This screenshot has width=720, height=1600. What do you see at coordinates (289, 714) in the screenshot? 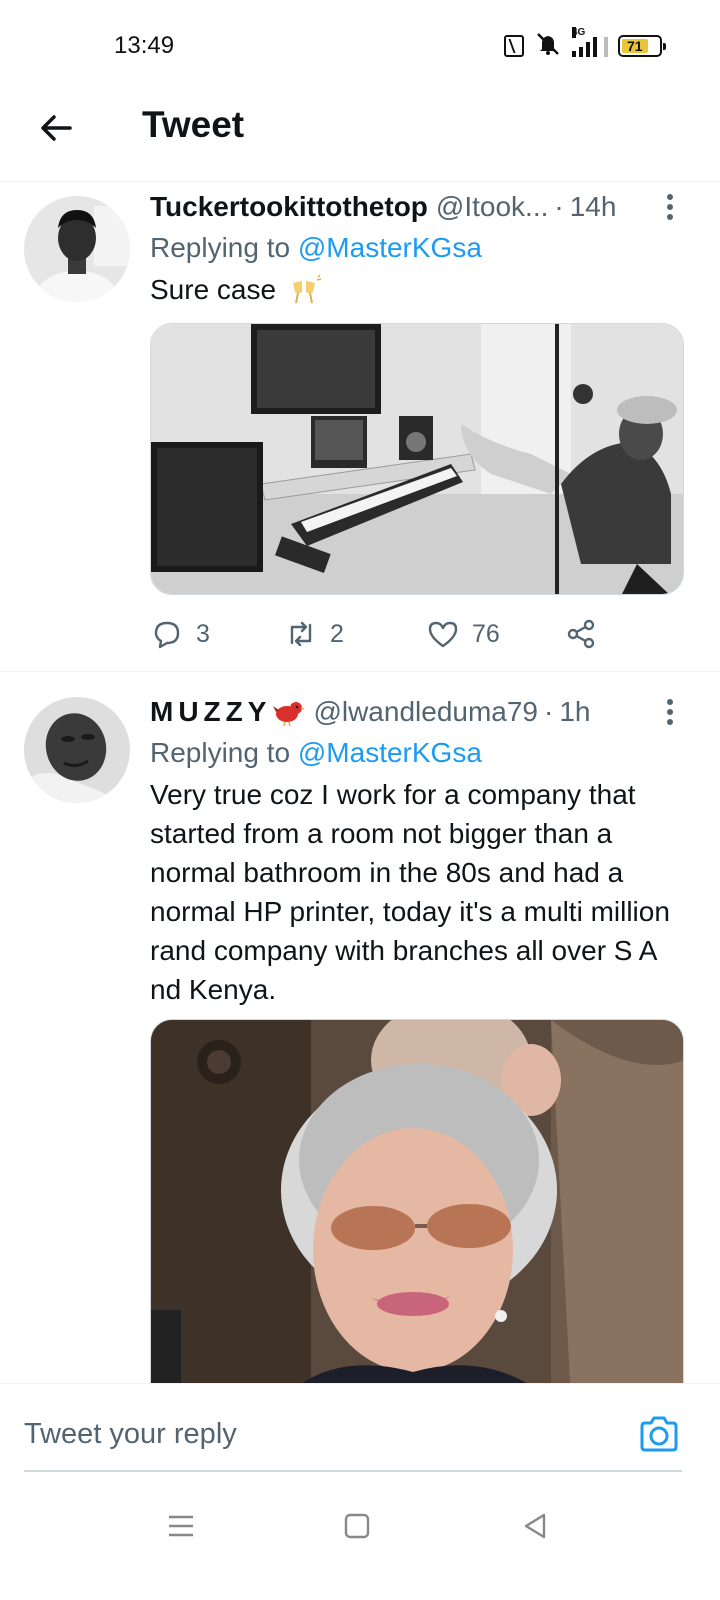
I see `red-bird-icon` at bounding box center [289, 714].